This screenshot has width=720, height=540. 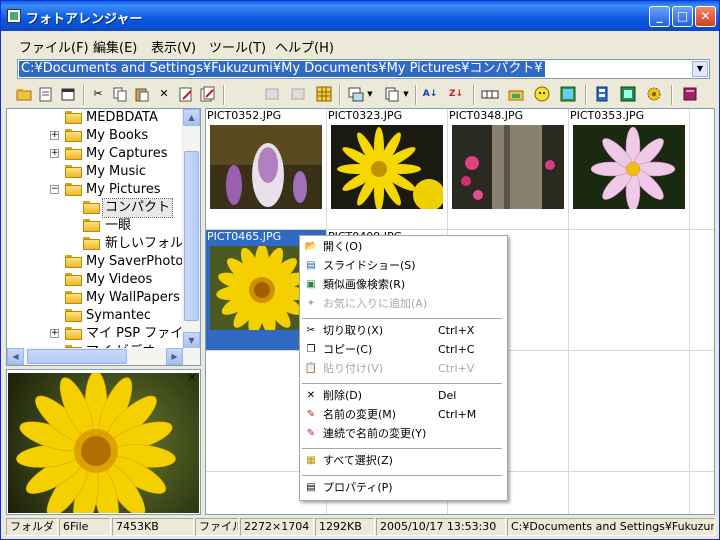 I want to click on tree-item: + My Books, so click(x=97, y=136).